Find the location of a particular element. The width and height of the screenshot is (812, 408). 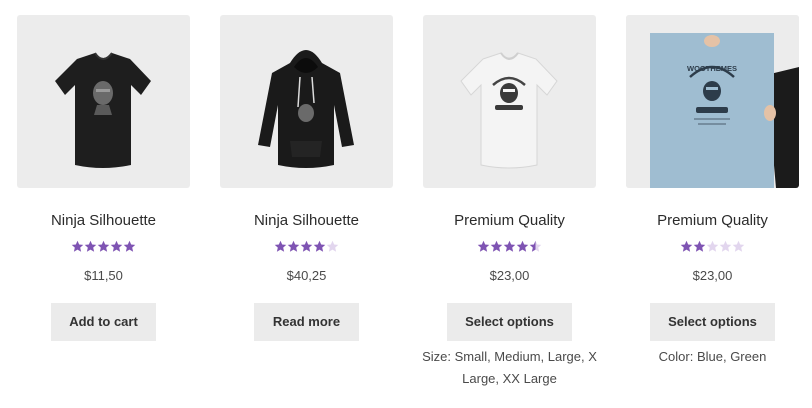

product-price: $11,50 is located at coordinates (103, 275).